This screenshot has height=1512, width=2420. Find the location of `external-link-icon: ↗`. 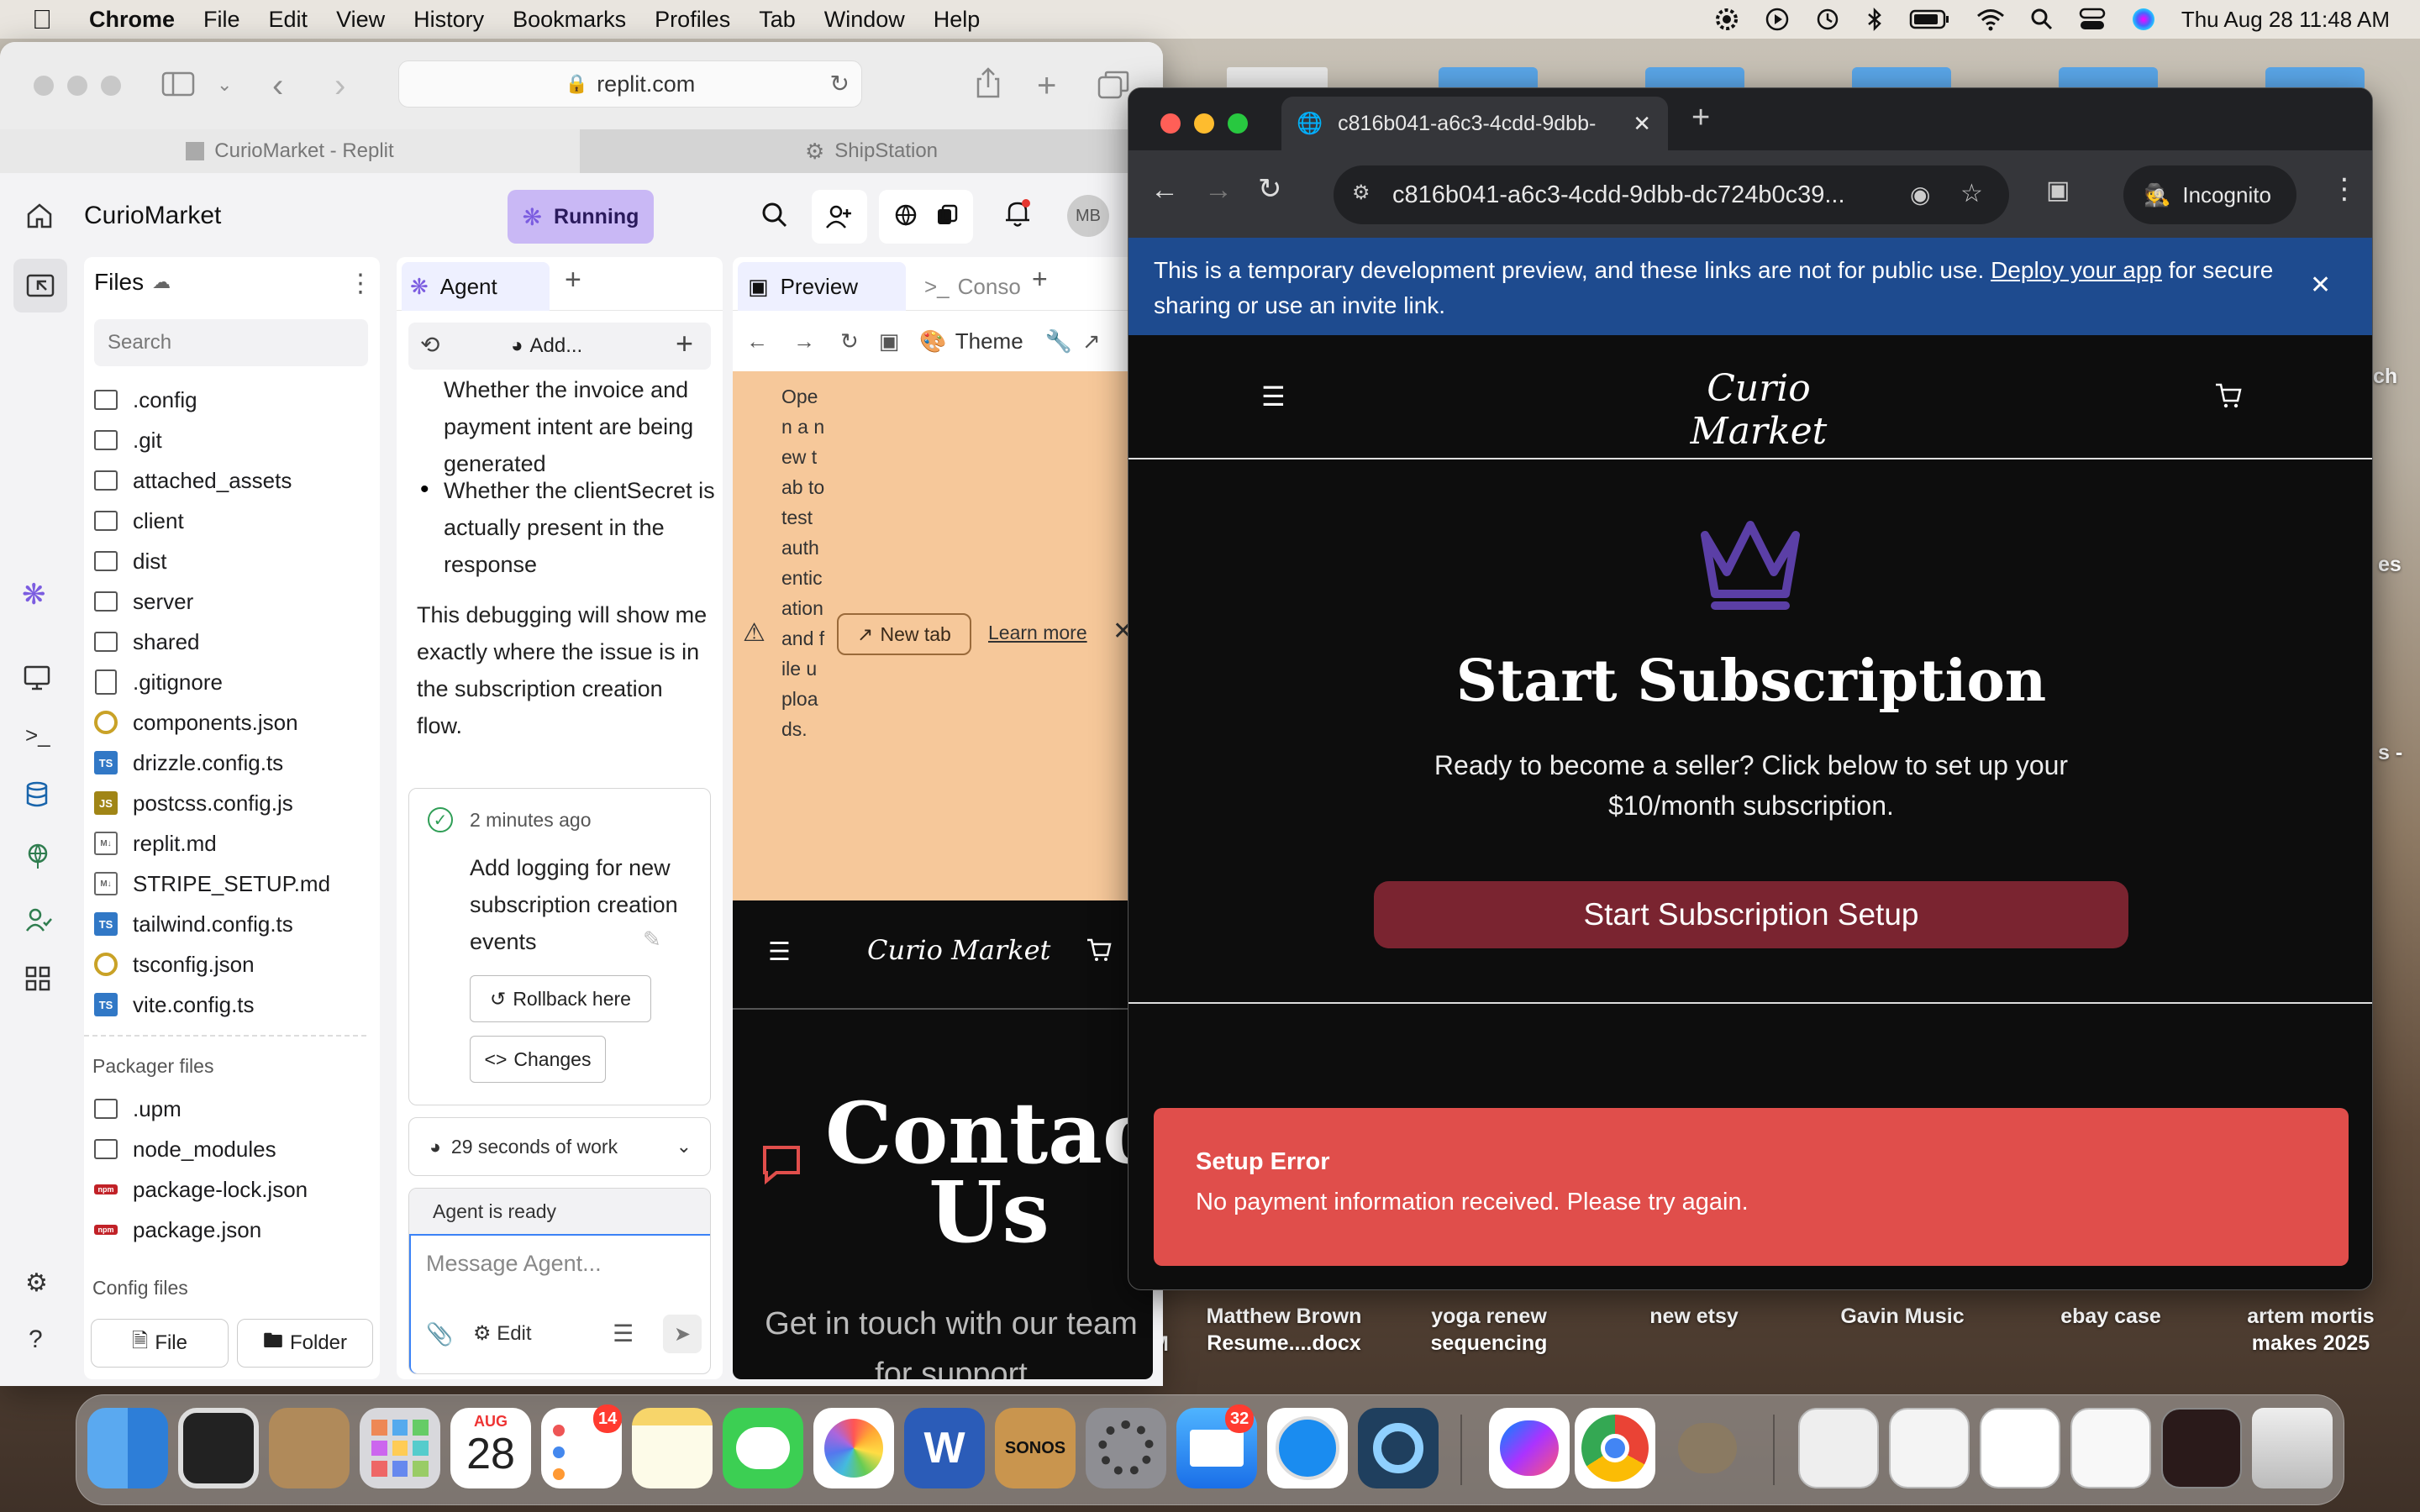

external-link-icon: ↗ is located at coordinates (1091, 341).